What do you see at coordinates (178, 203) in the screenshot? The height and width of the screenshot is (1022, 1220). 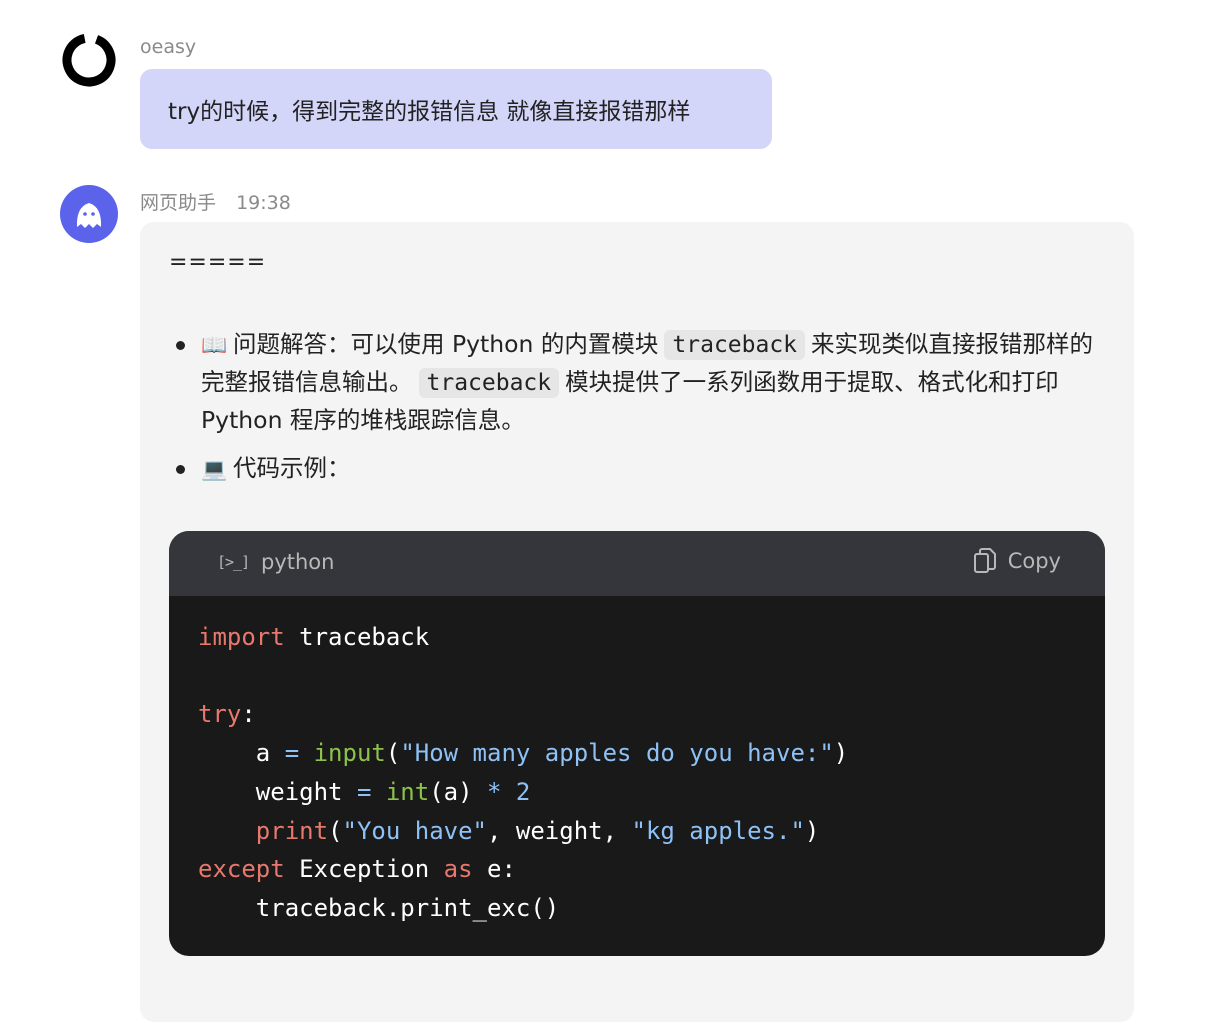 I see `bot-name: 网页助手` at bounding box center [178, 203].